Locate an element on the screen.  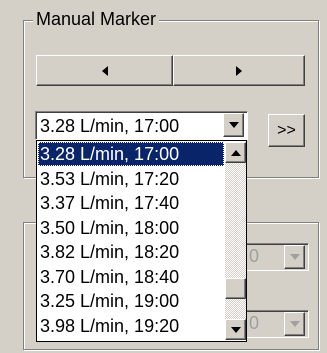
right-triangle-icon is located at coordinates (239, 70).